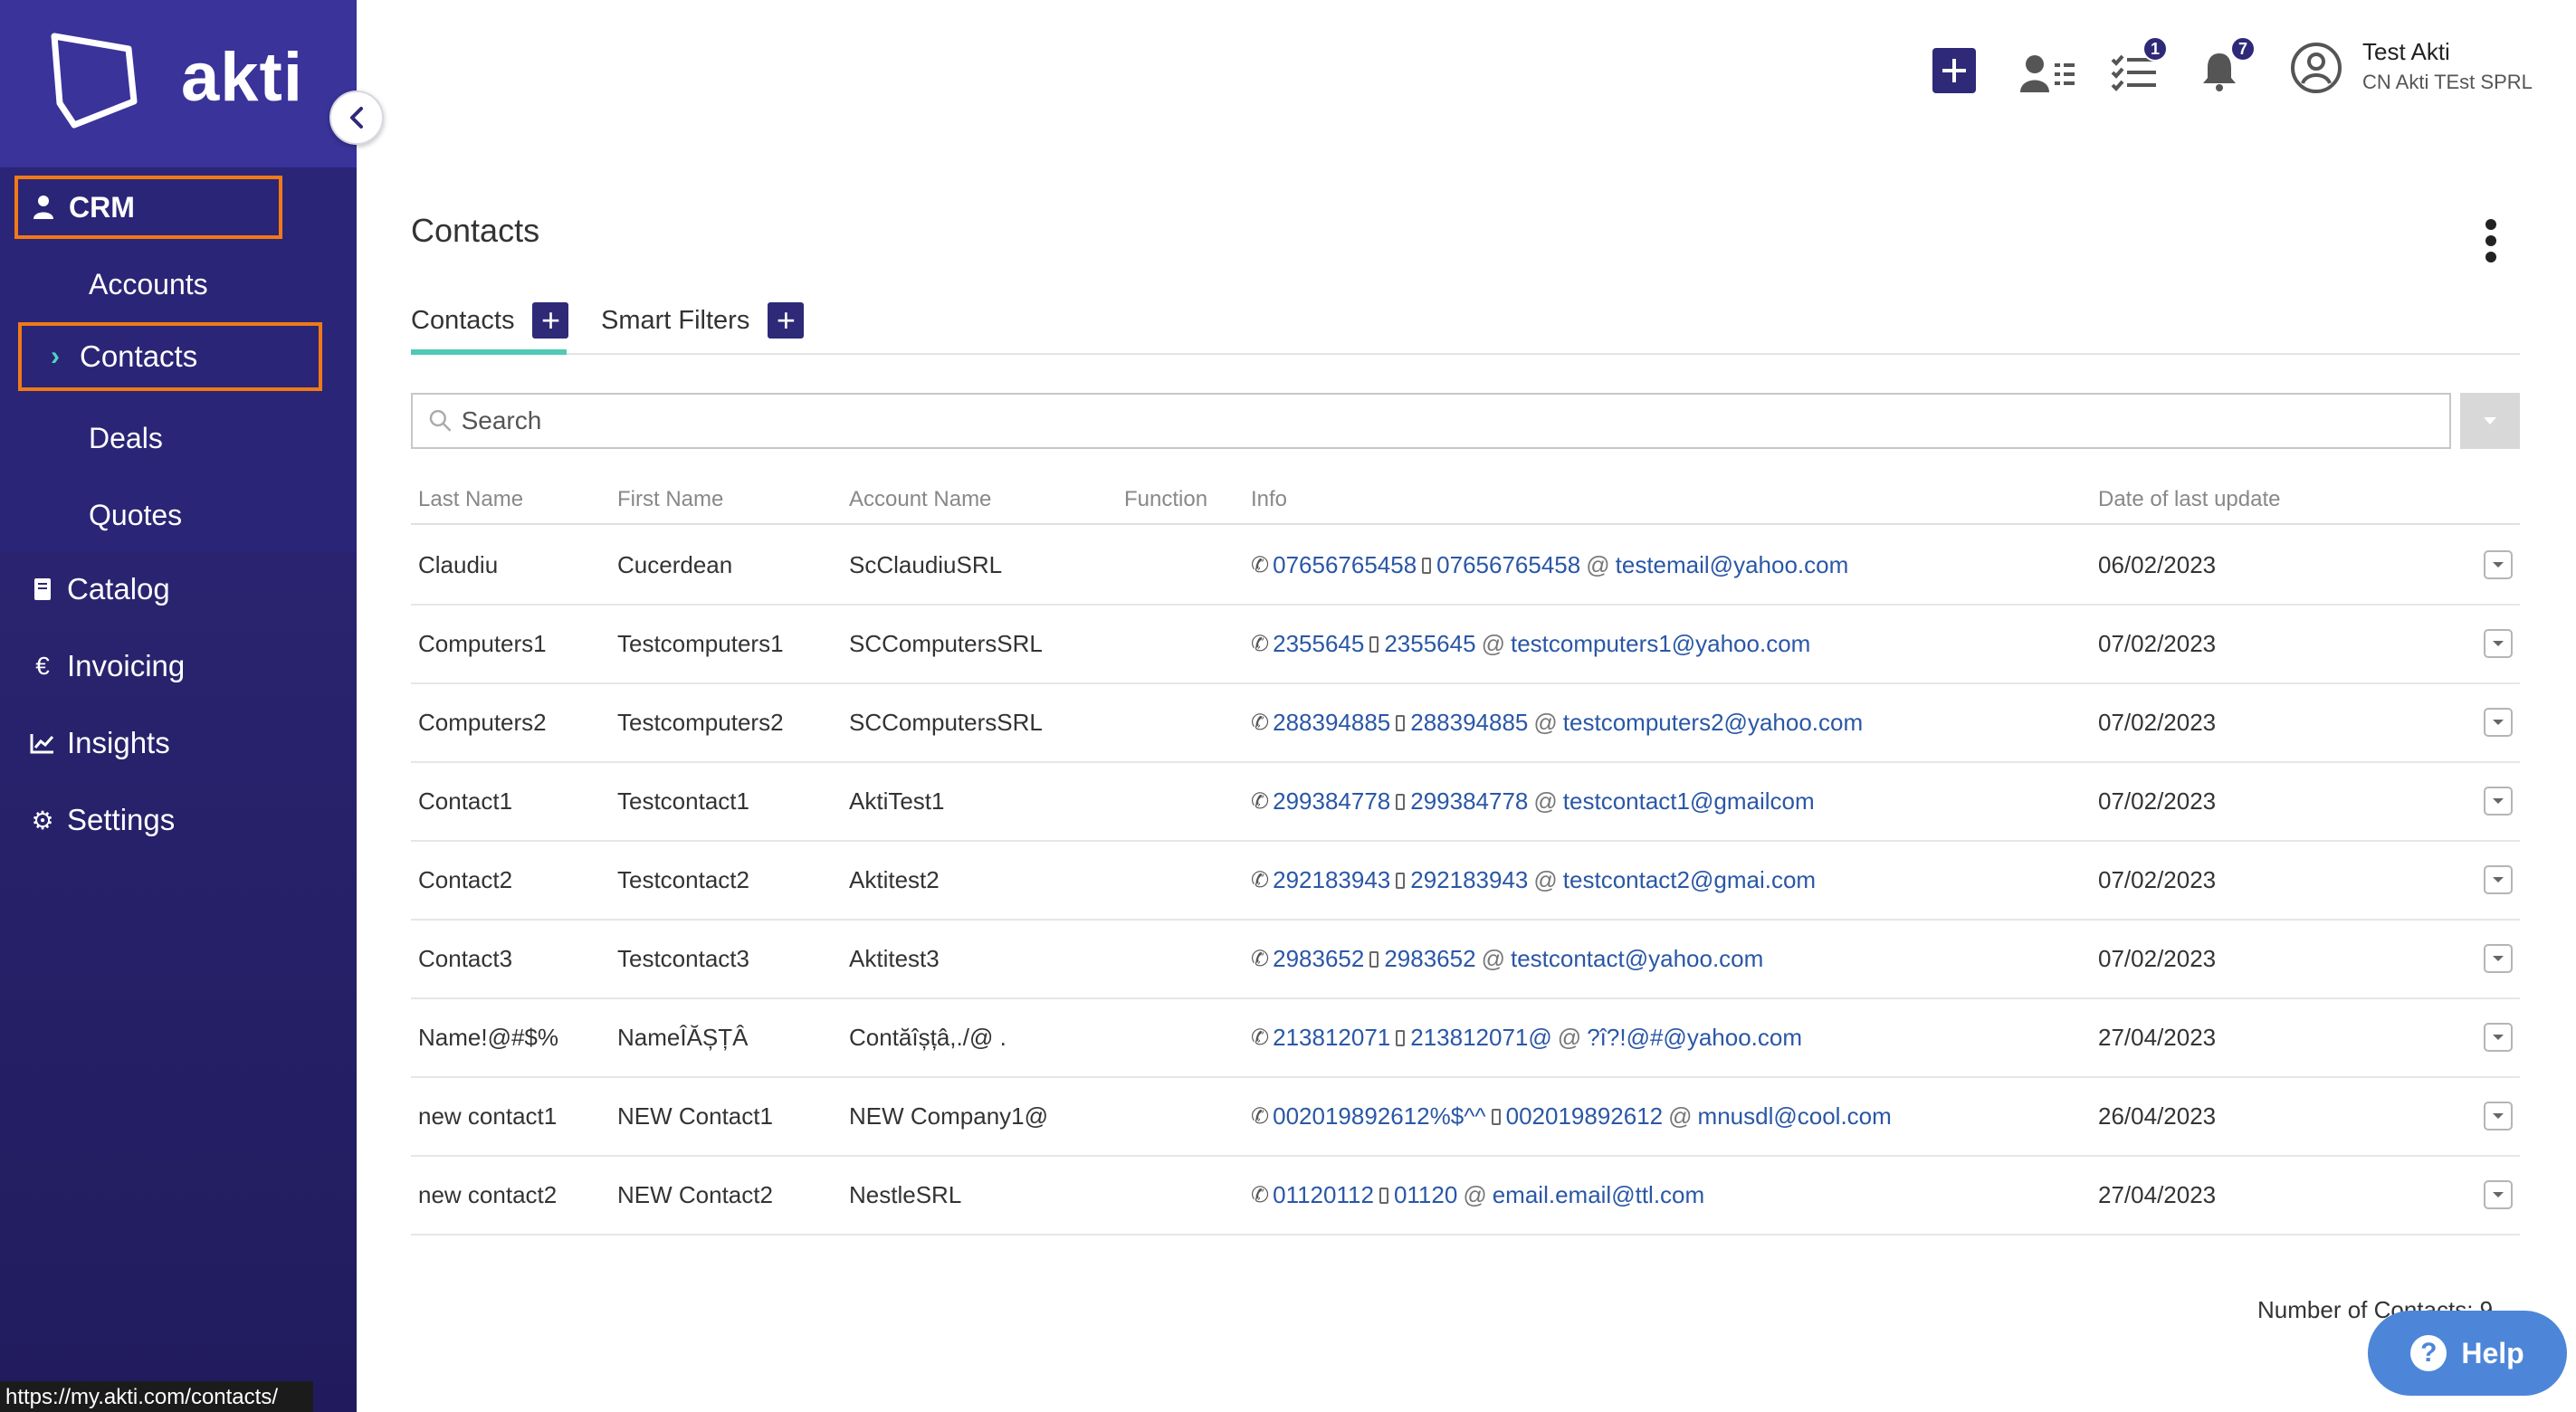 The height and width of the screenshot is (1412, 2576). I want to click on phone-link: 2355645, so click(1318, 644).